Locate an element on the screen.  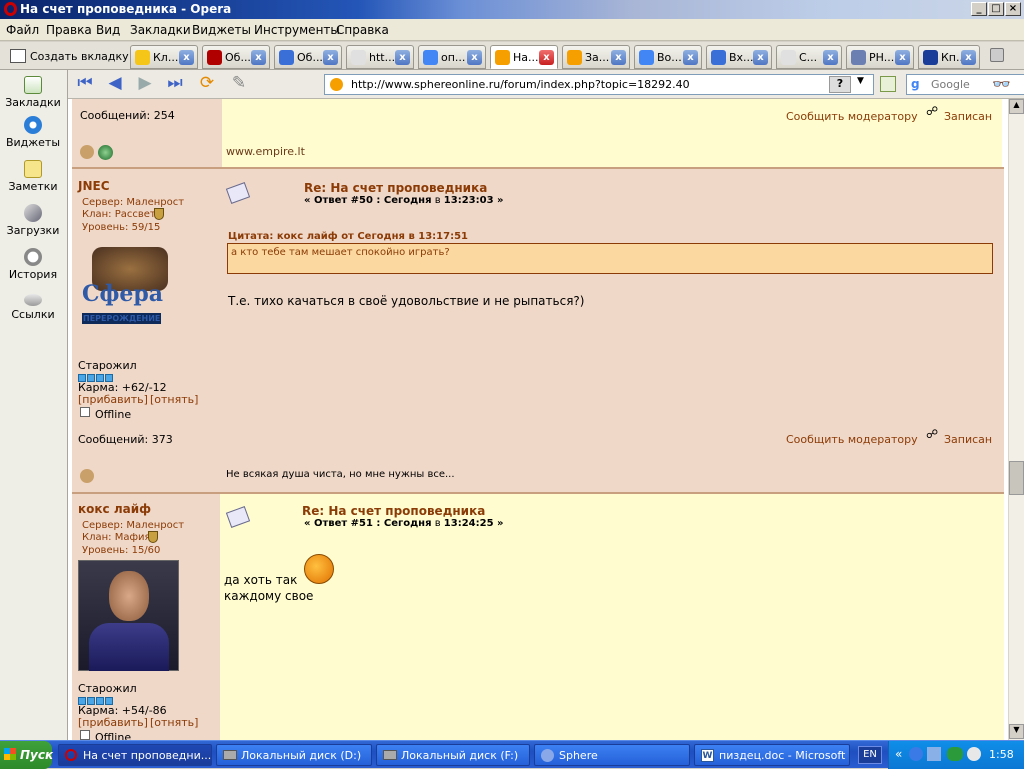
vertical-scrollbar: ▲ ▼ is located at coordinates (1016, 419).